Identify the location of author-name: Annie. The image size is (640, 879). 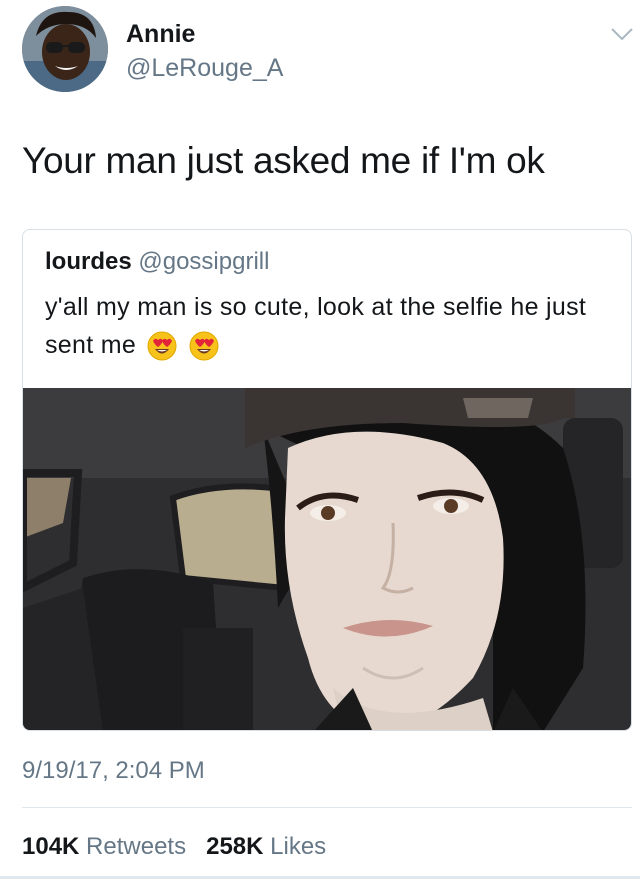
(160, 34).